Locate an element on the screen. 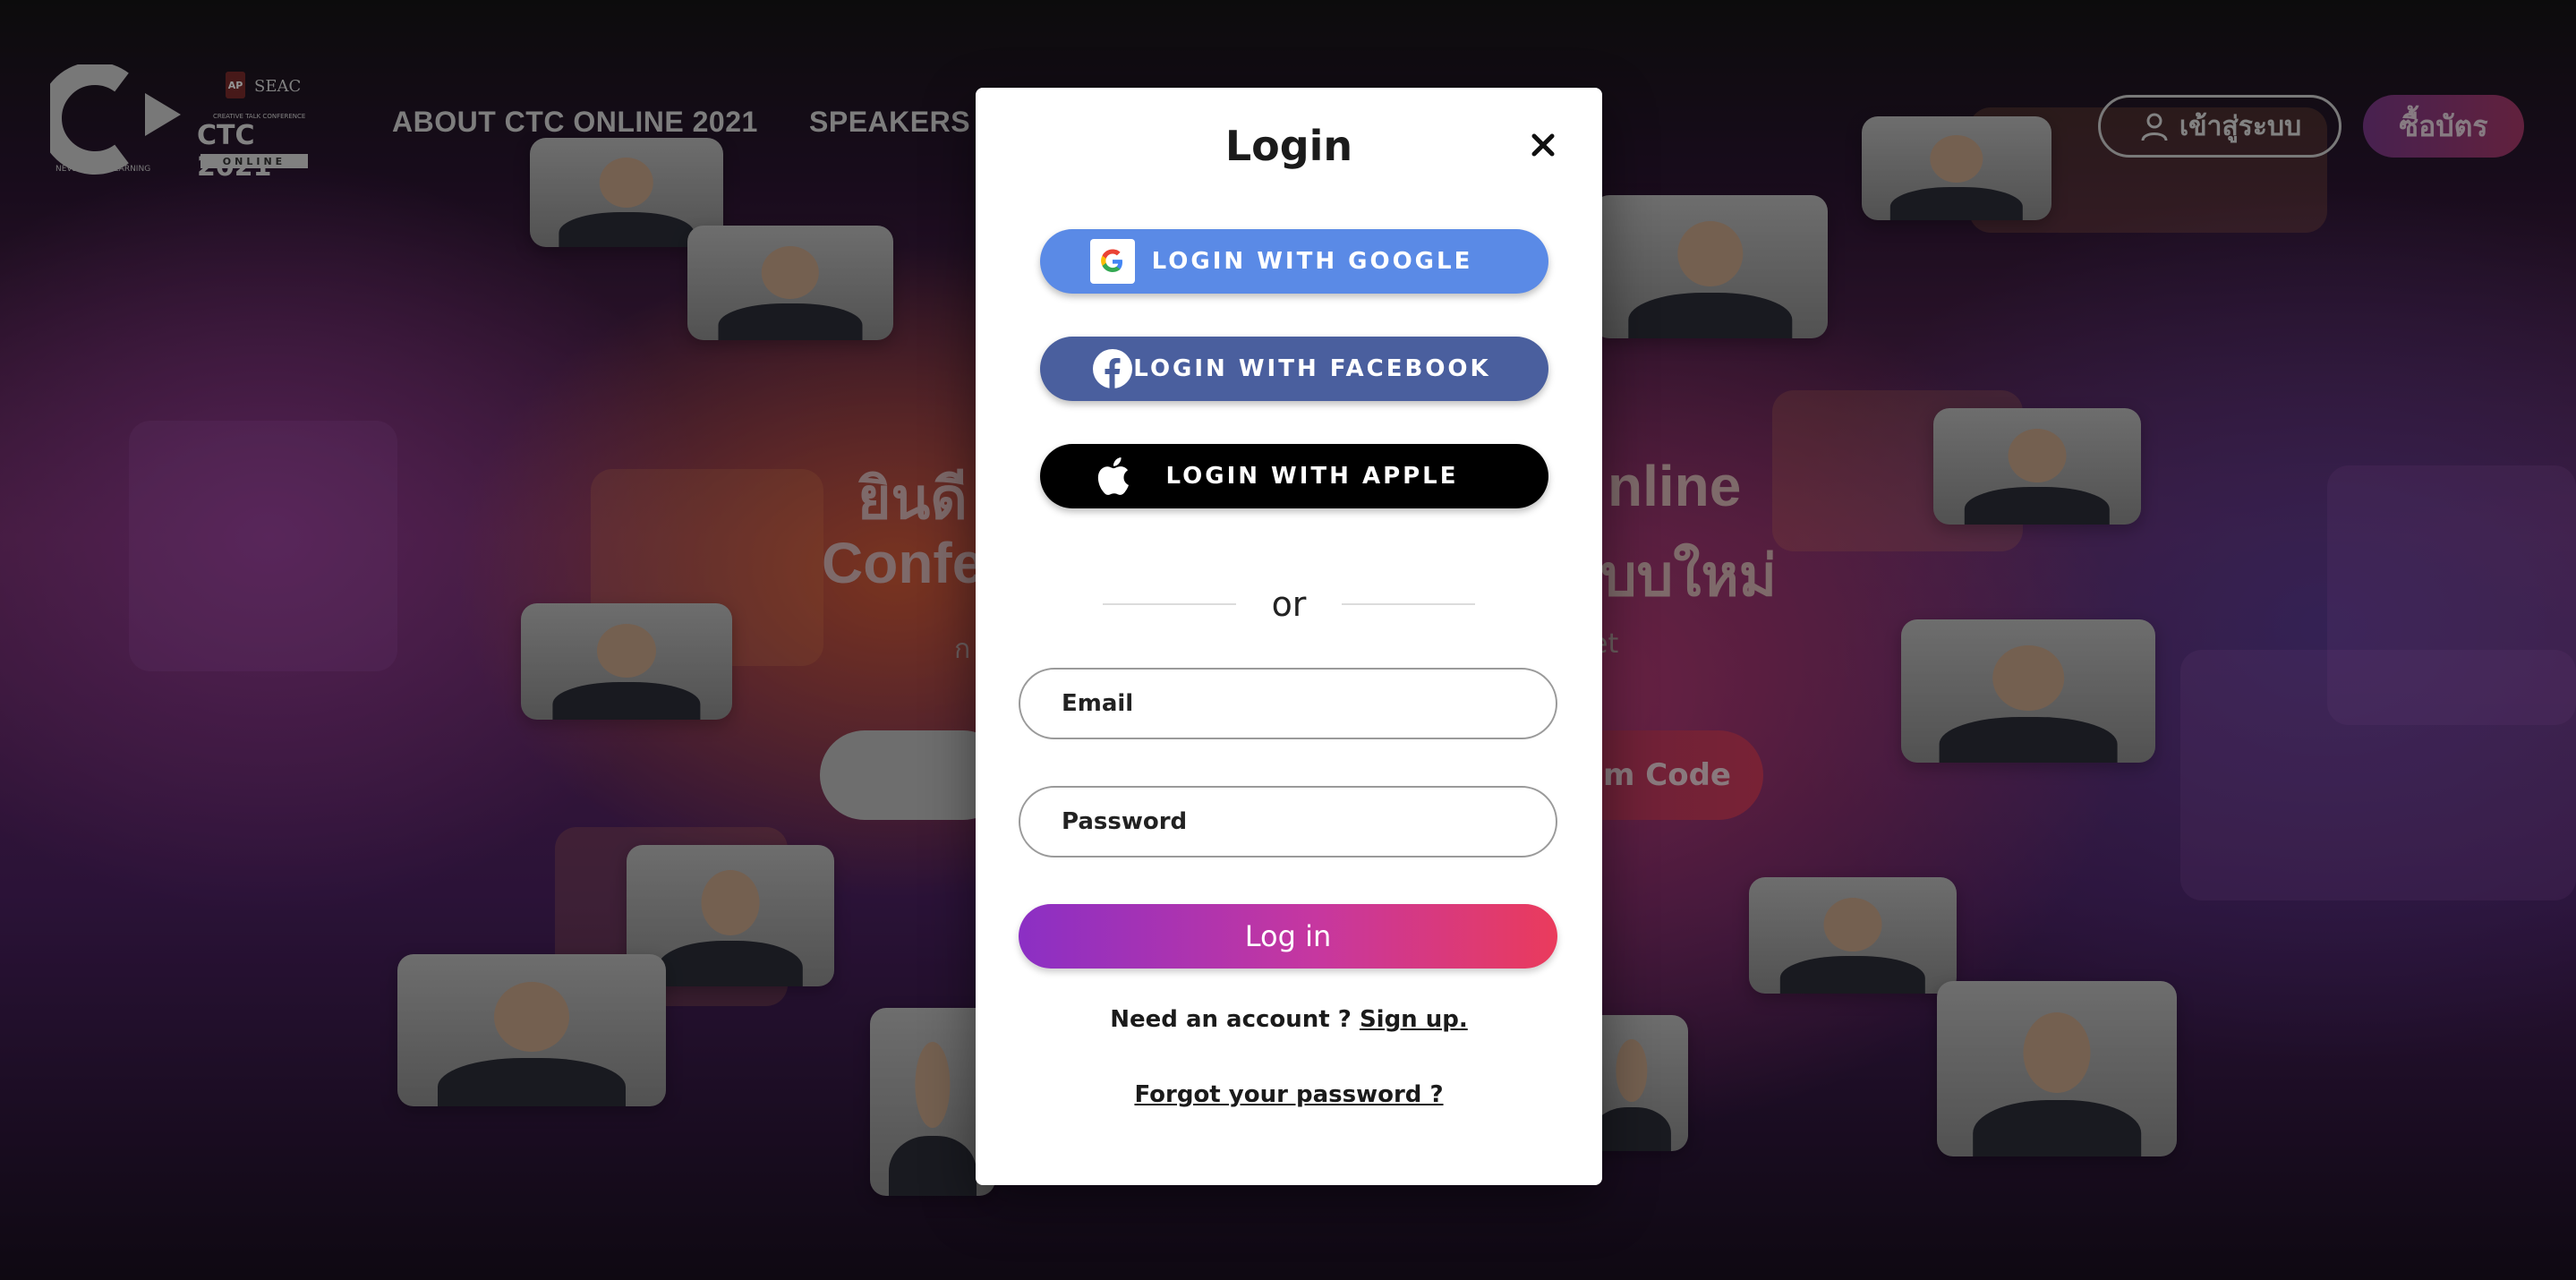  forgot-password-row: Forgot your password ? is located at coordinates (1289, 1094).